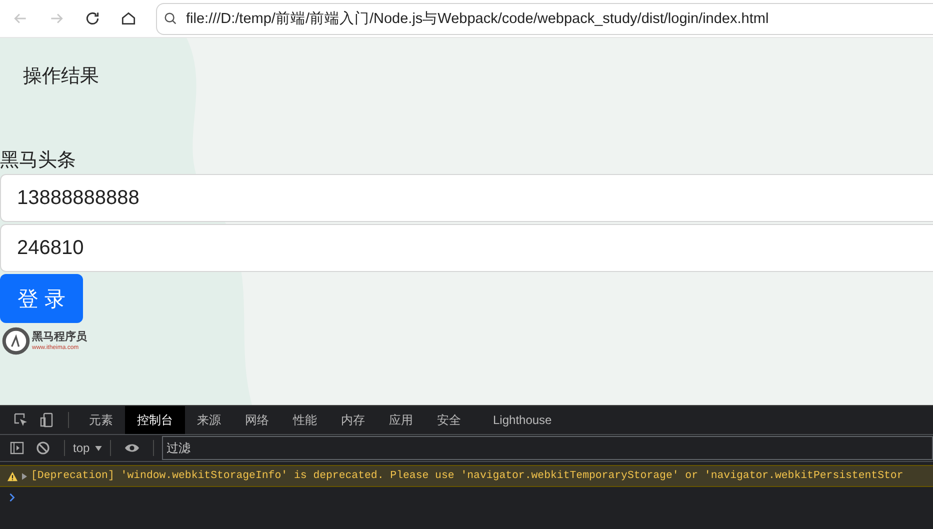 Image resolution: width=933 pixels, height=529 pixels. Describe the element at coordinates (87, 448) in the screenshot. I see `context-dropdown: top` at that location.